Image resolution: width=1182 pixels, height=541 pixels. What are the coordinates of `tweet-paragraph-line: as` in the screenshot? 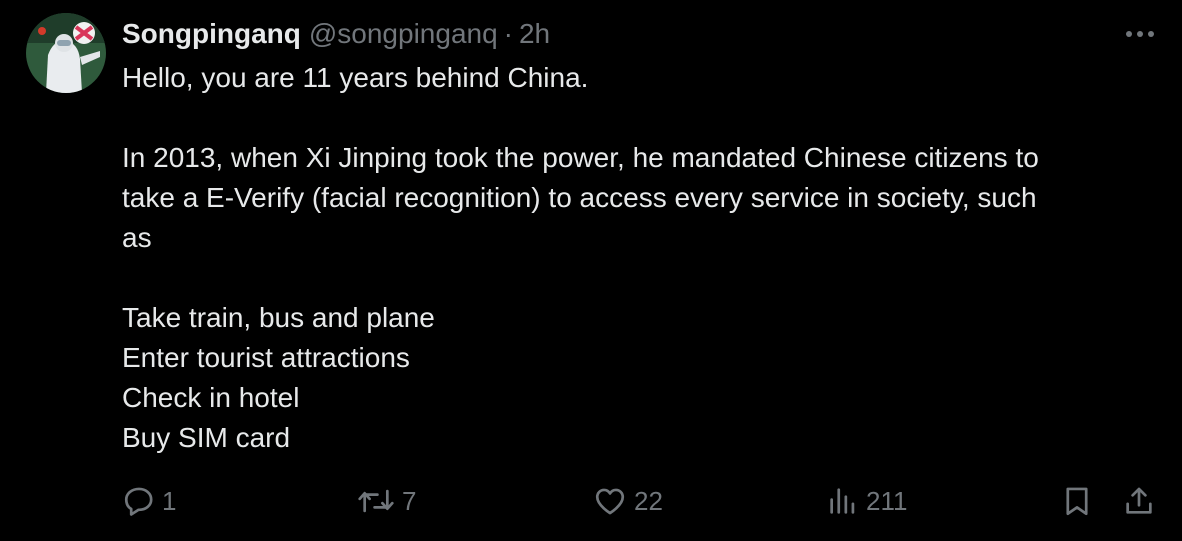 It's located at (137, 237).